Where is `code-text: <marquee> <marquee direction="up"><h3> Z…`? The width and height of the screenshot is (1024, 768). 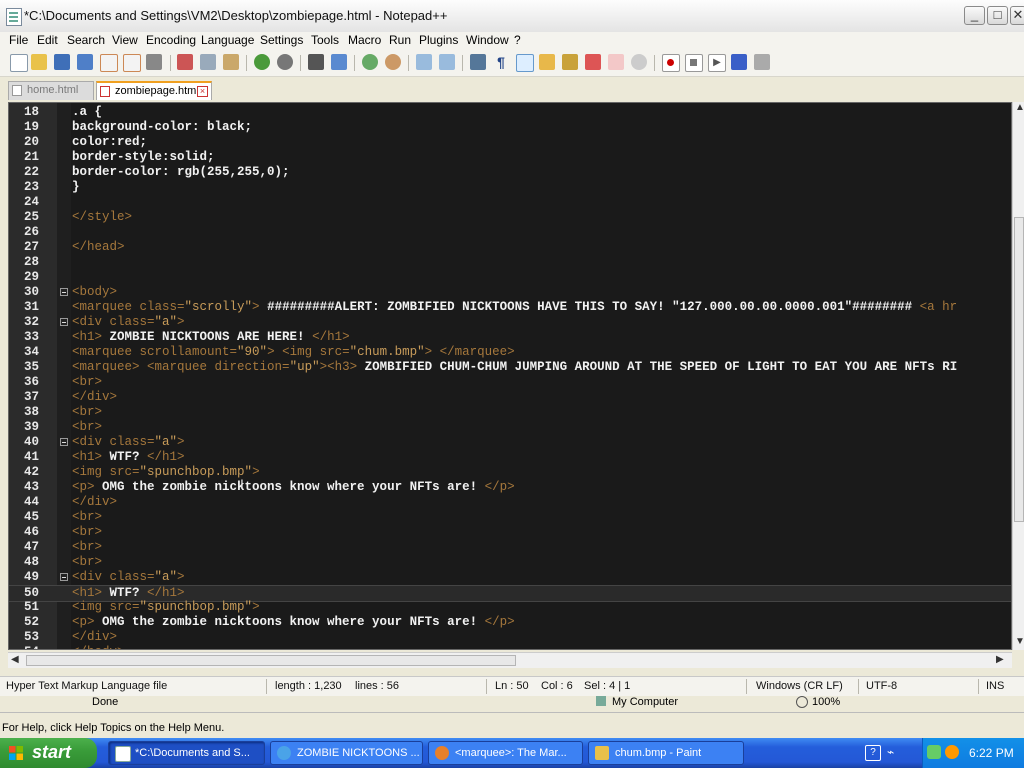 code-text: <marquee> <marquee direction="up"><h3> Z… is located at coordinates (514, 367).